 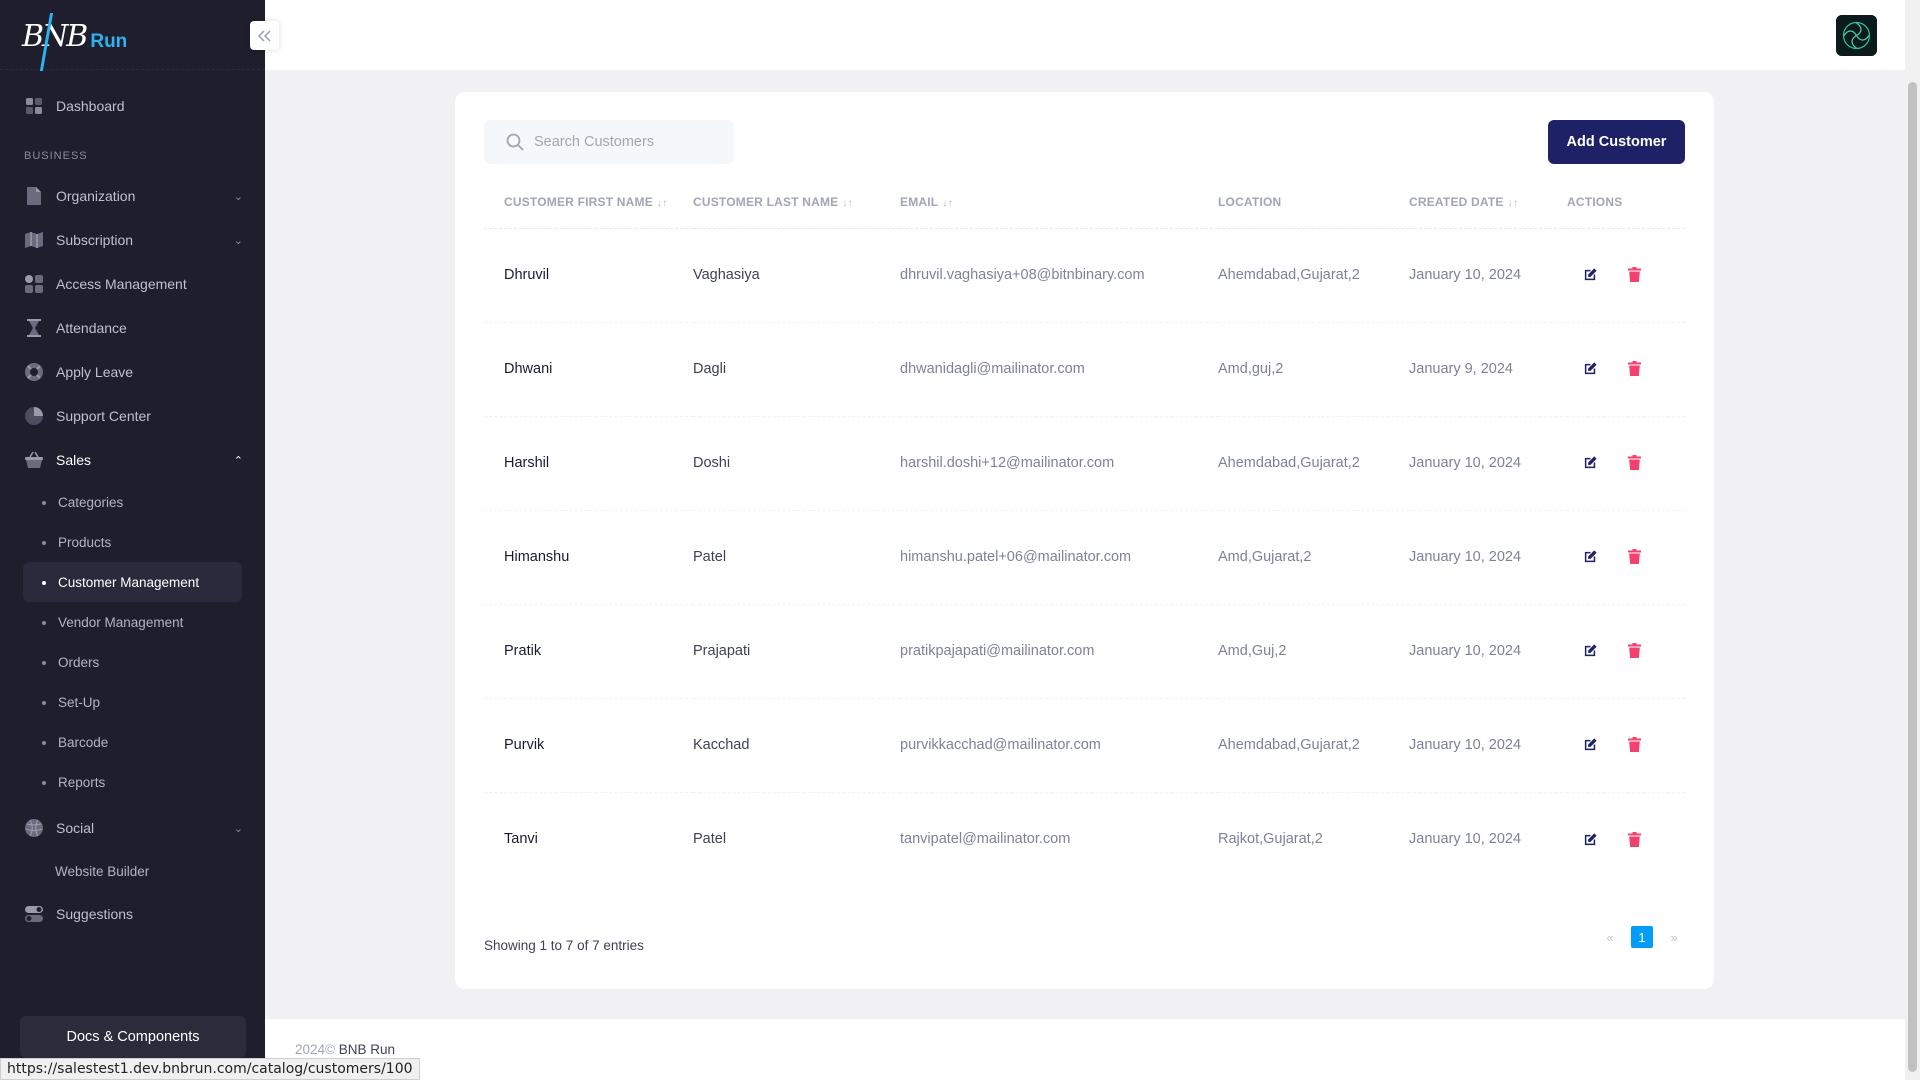 What do you see at coordinates (96, 196) in the screenshot?
I see `sidebar-item-label: Organization` at bounding box center [96, 196].